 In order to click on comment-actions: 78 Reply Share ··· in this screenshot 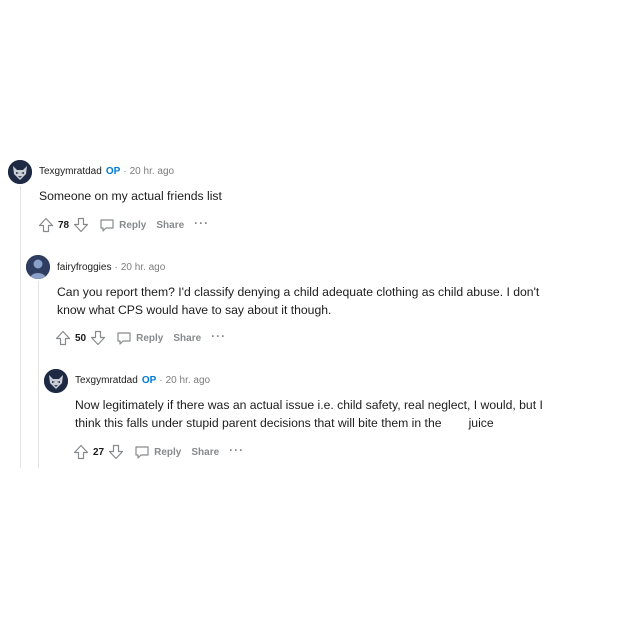, I will do `click(123, 225)`.